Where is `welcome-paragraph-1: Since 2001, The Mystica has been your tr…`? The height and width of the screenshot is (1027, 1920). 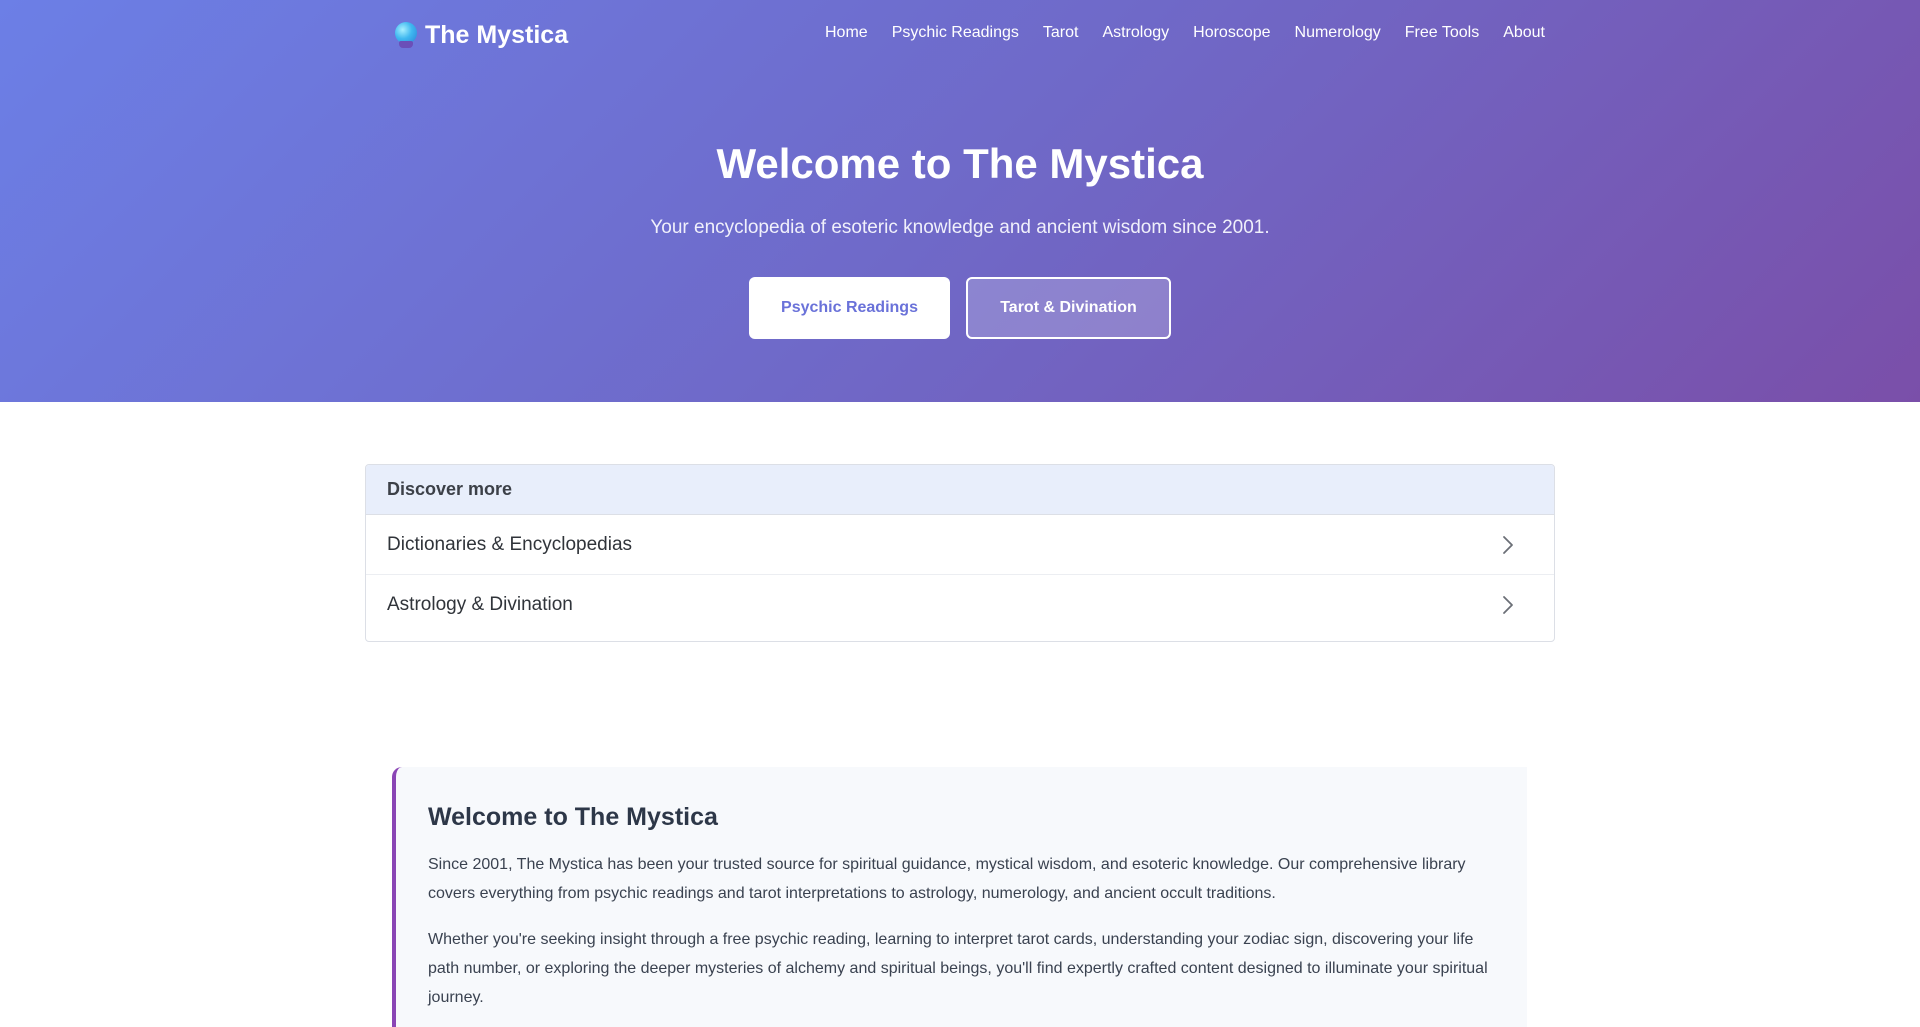 welcome-paragraph-1: Since 2001, The Mystica has been your tr… is located at coordinates (947, 879).